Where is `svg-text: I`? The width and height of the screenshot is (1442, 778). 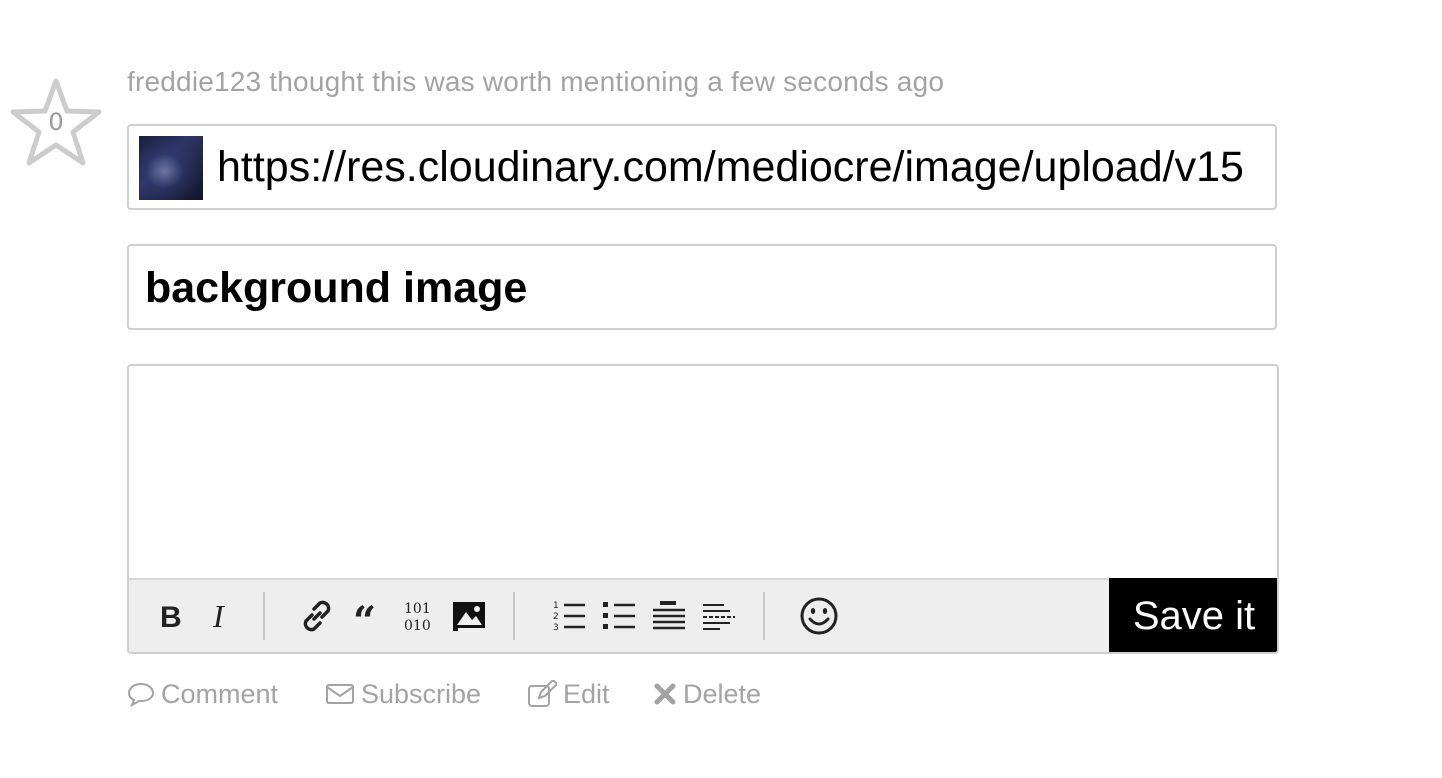 svg-text: I is located at coordinates (218, 616).